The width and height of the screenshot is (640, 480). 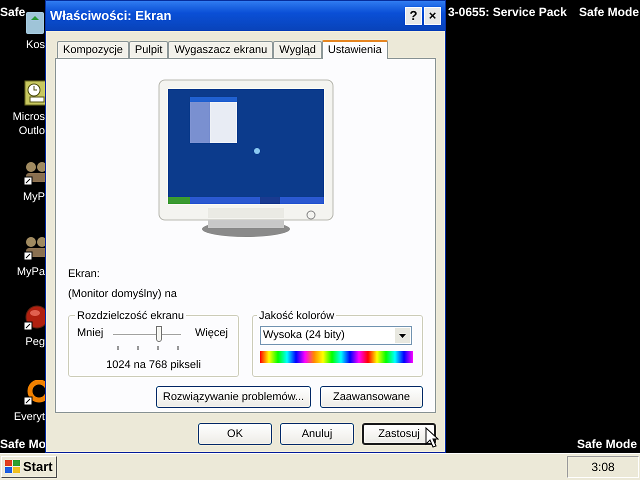 I want to click on start-button: Start, so click(x=29, y=467).